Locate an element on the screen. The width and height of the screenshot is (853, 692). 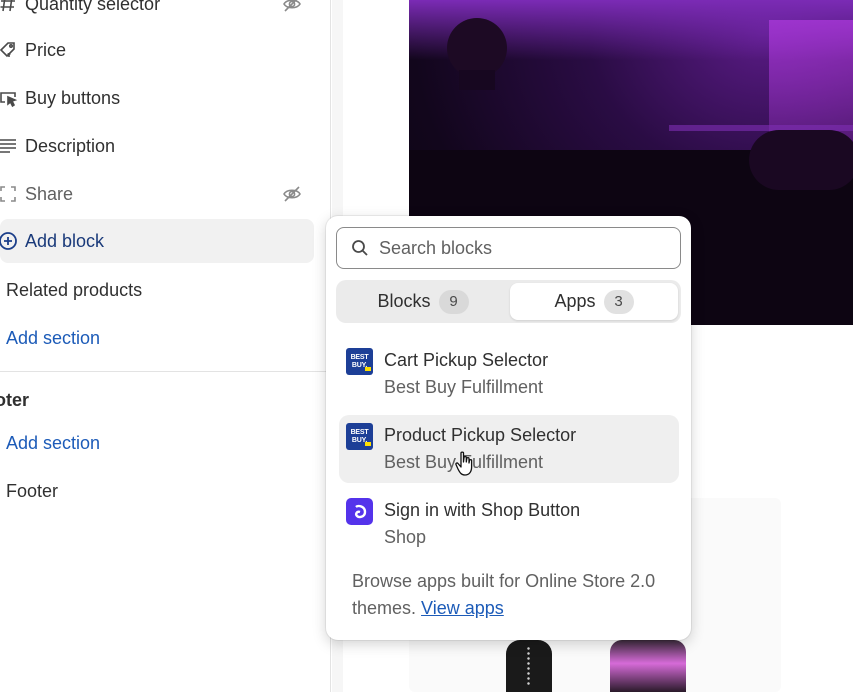
add-block-label: Add block is located at coordinates (65, 240).